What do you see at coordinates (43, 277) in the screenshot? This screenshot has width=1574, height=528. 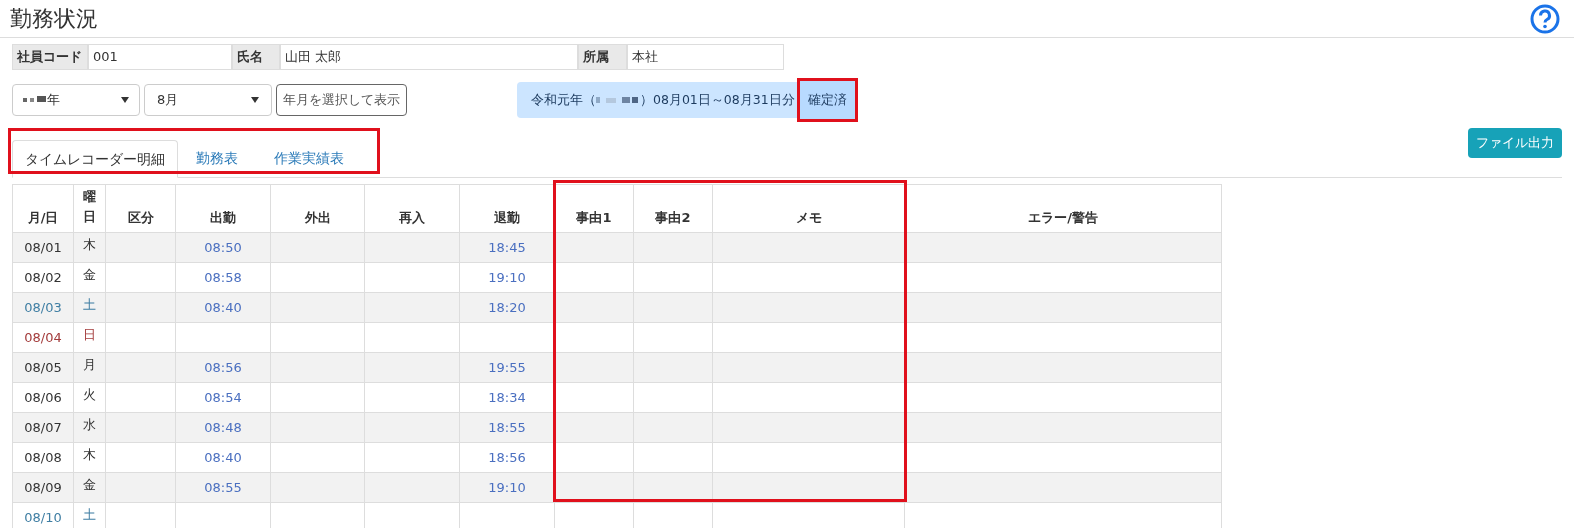 I see `table-cell: 08/02` at bounding box center [43, 277].